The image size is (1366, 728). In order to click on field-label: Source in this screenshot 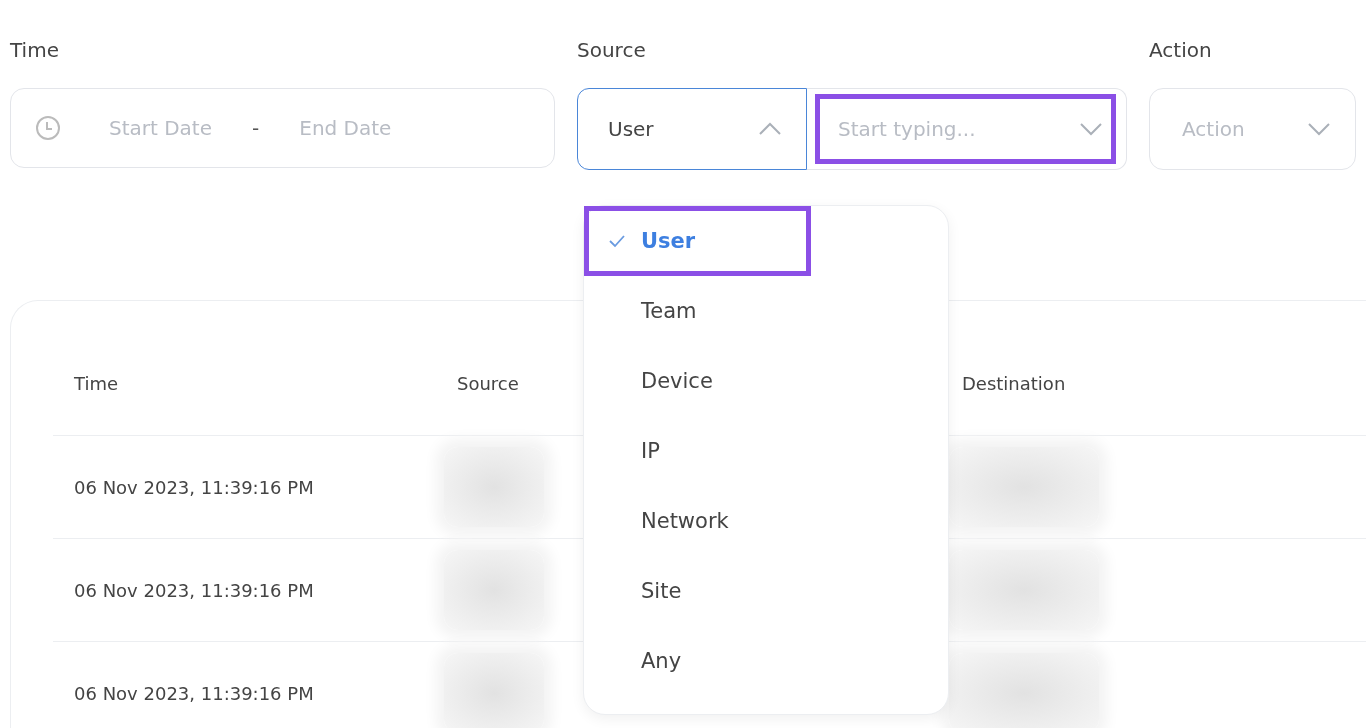, I will do `click(612, 50)`.